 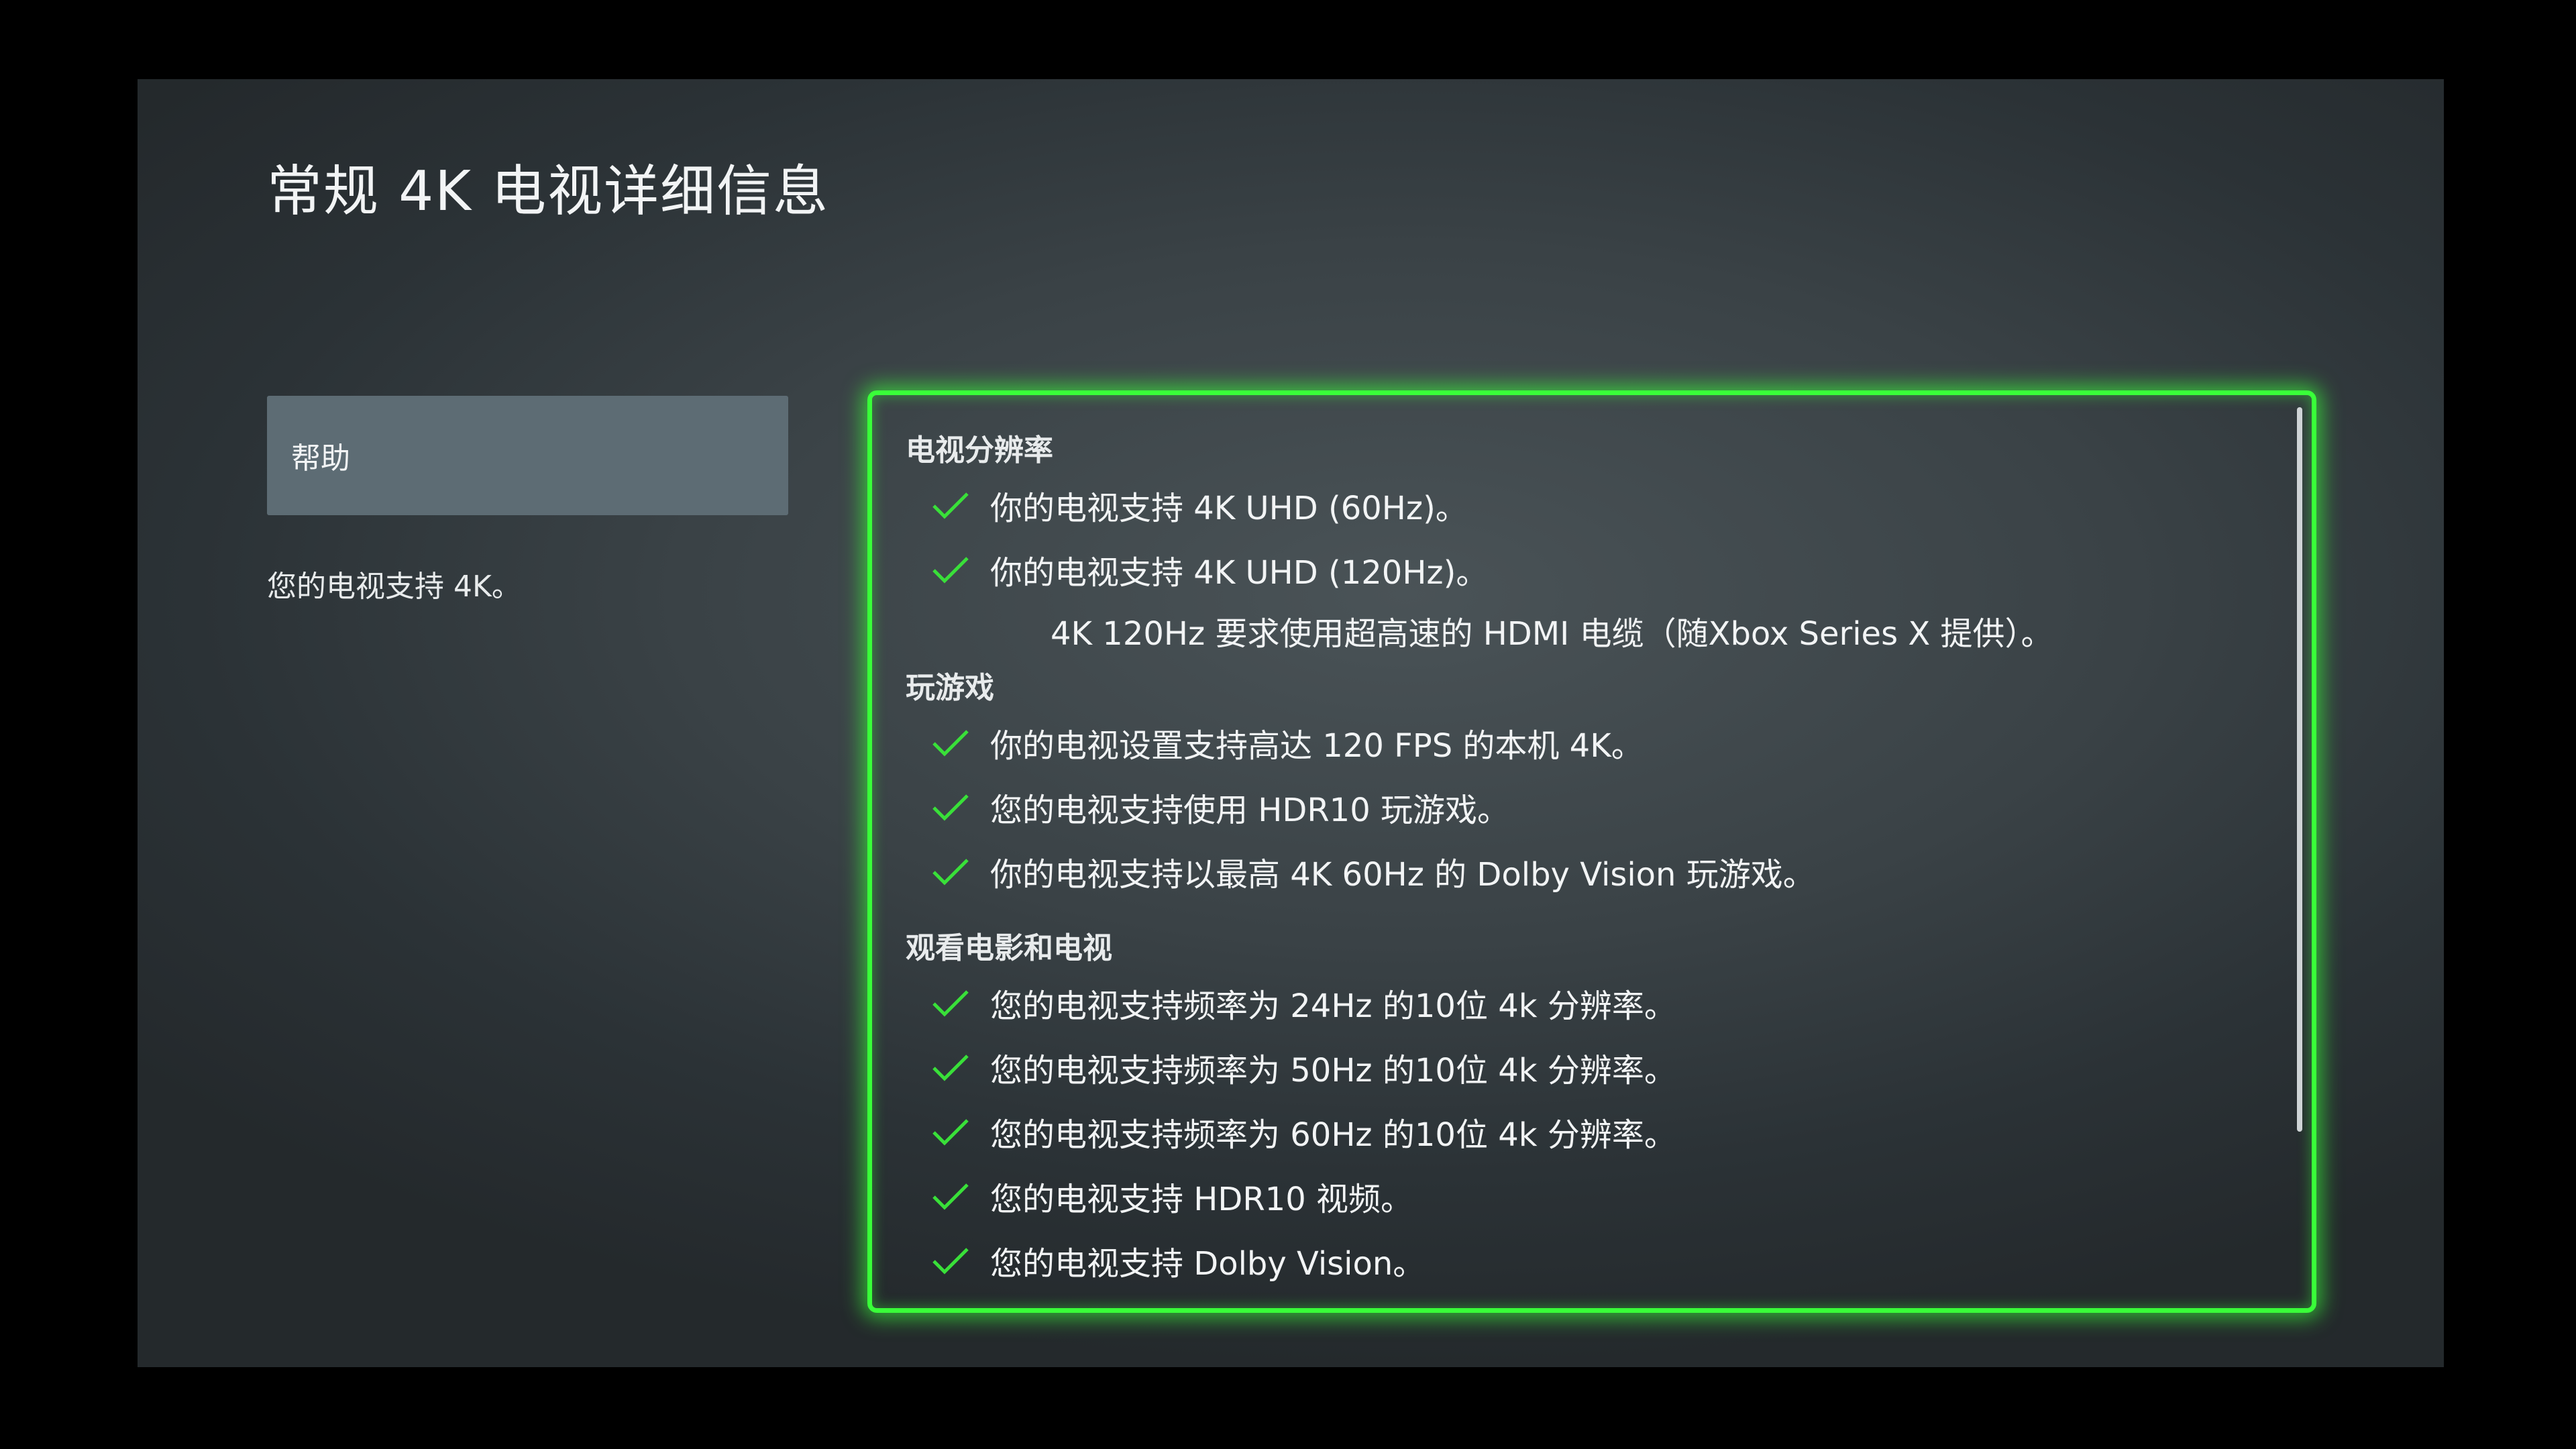 I want to click on section-title-movies-tv: 观看电影和电视, so click(x=1009, y=948).